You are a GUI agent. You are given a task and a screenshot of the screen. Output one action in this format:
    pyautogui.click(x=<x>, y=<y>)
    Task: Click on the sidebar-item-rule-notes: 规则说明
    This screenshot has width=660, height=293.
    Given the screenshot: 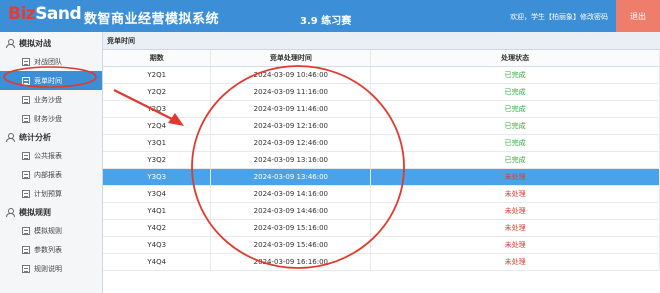 What is the action you would take?
    pyautogui.click(x=51, y=268)
    